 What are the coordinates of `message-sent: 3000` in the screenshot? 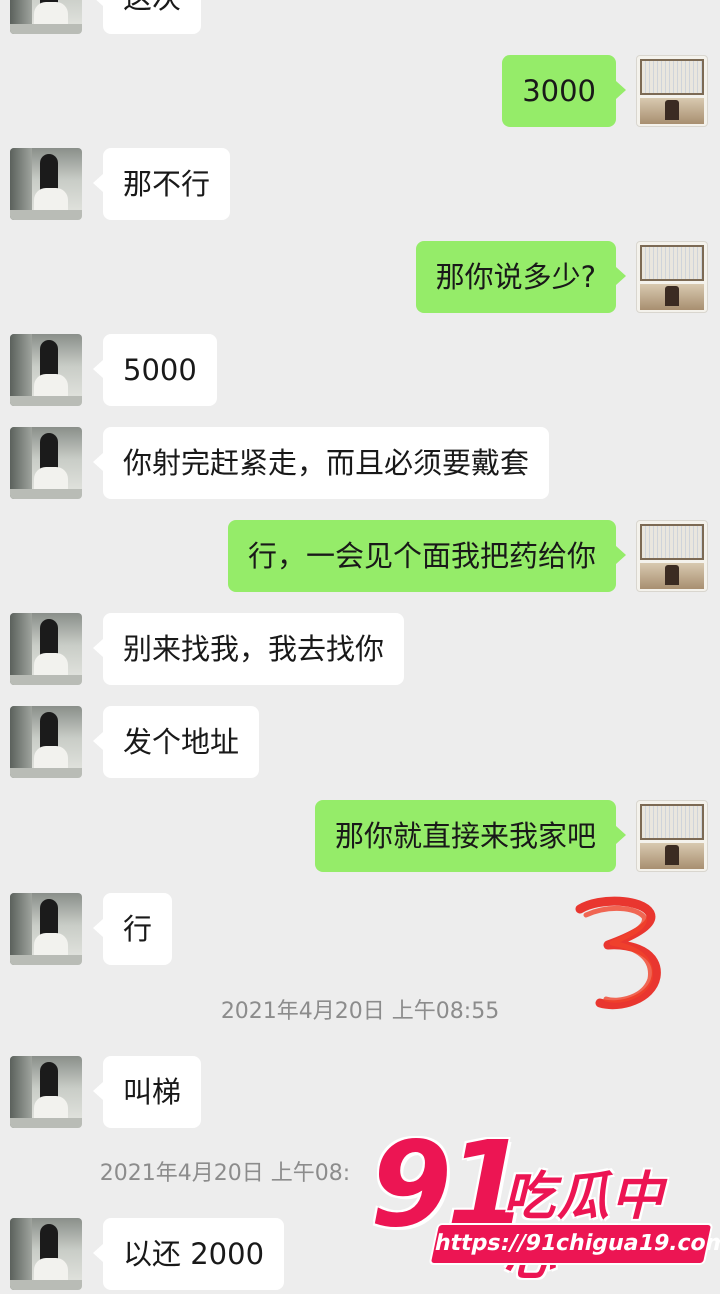 It's located at (360, 93).